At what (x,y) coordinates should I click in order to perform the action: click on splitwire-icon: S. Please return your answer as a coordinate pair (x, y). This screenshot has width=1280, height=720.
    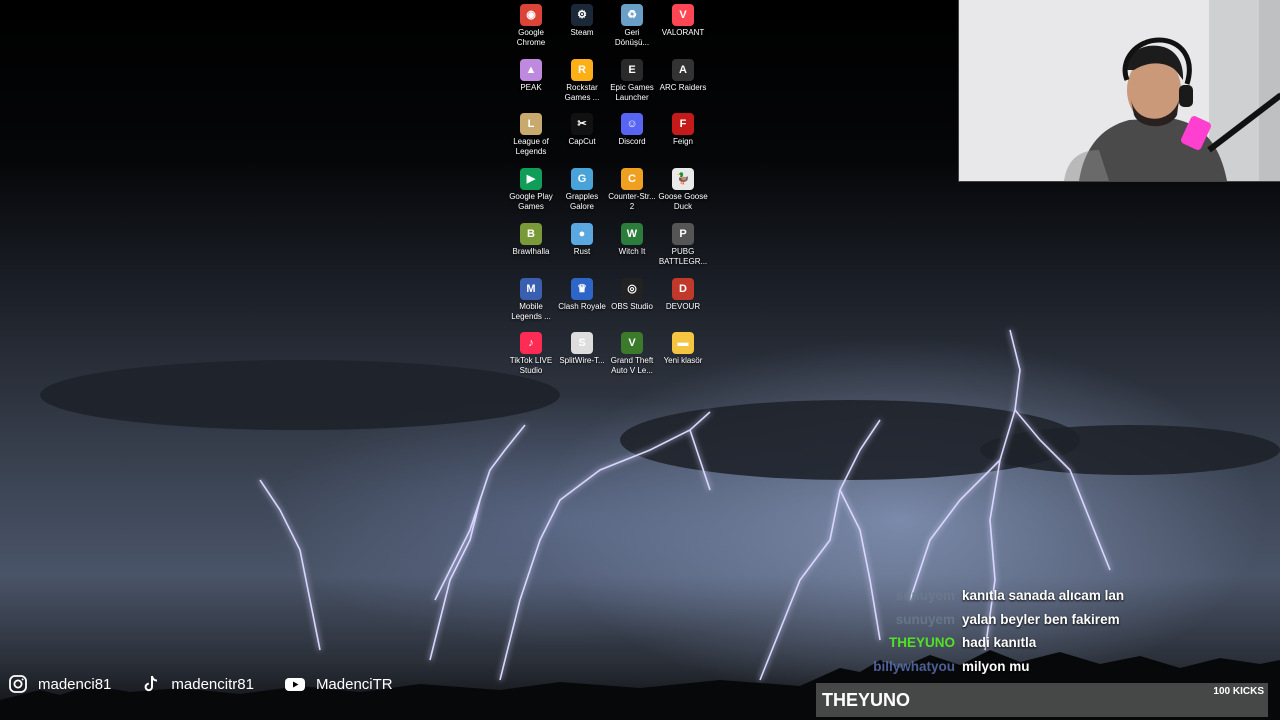
    Looking at the image, I should click on (582, 343).